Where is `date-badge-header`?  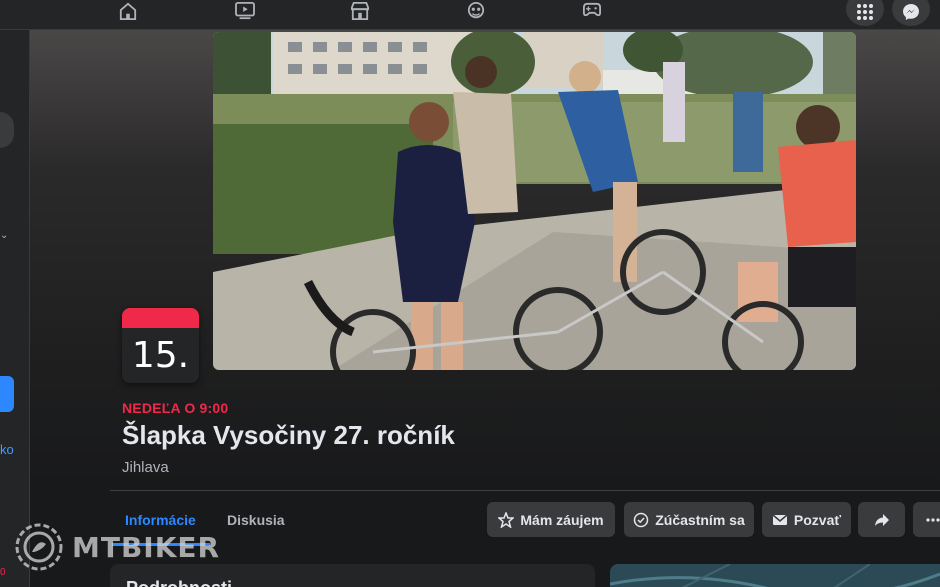 date-badge-header is located at coordinates (160, 318).